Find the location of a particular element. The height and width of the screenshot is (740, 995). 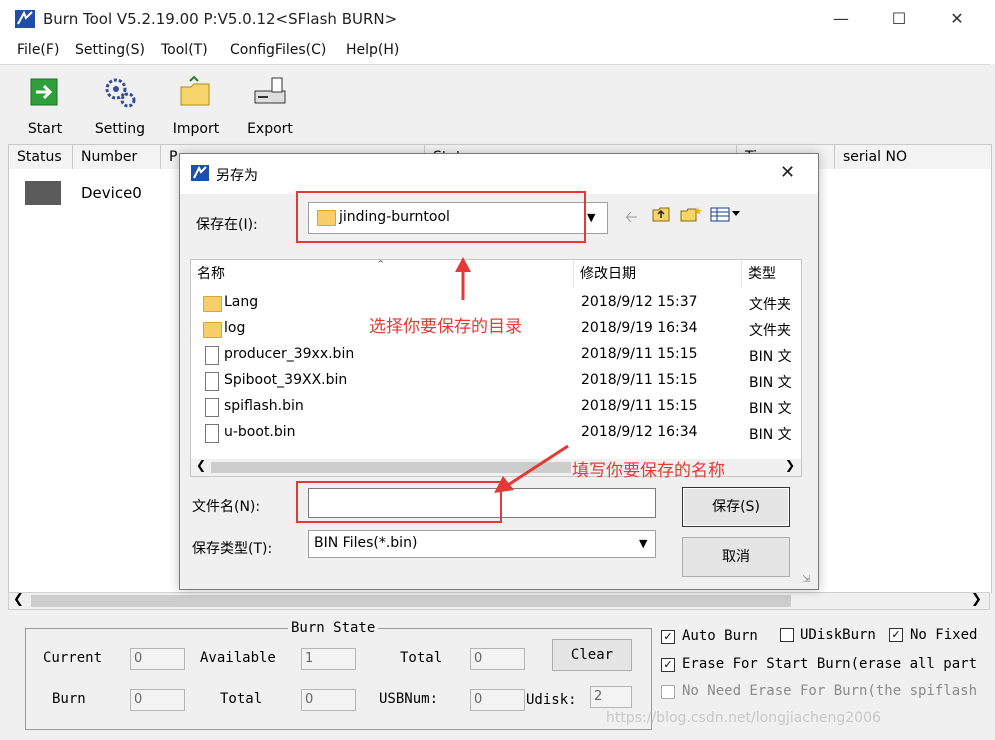

annotation-choose-dir: 选择你要保存的目录 is located at coordinates (445, 327).